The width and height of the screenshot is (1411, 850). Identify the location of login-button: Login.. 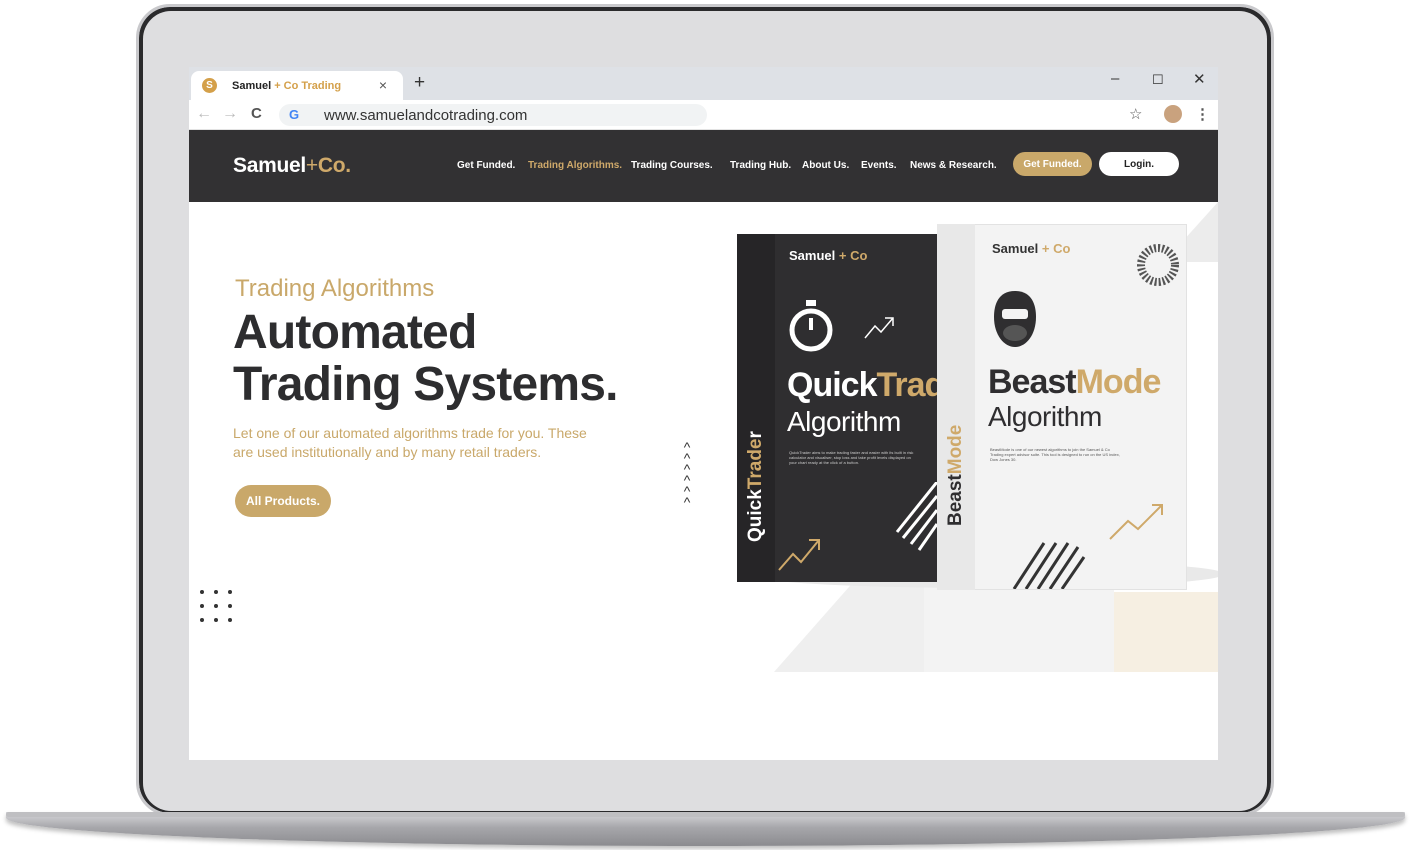
(1139, 164).